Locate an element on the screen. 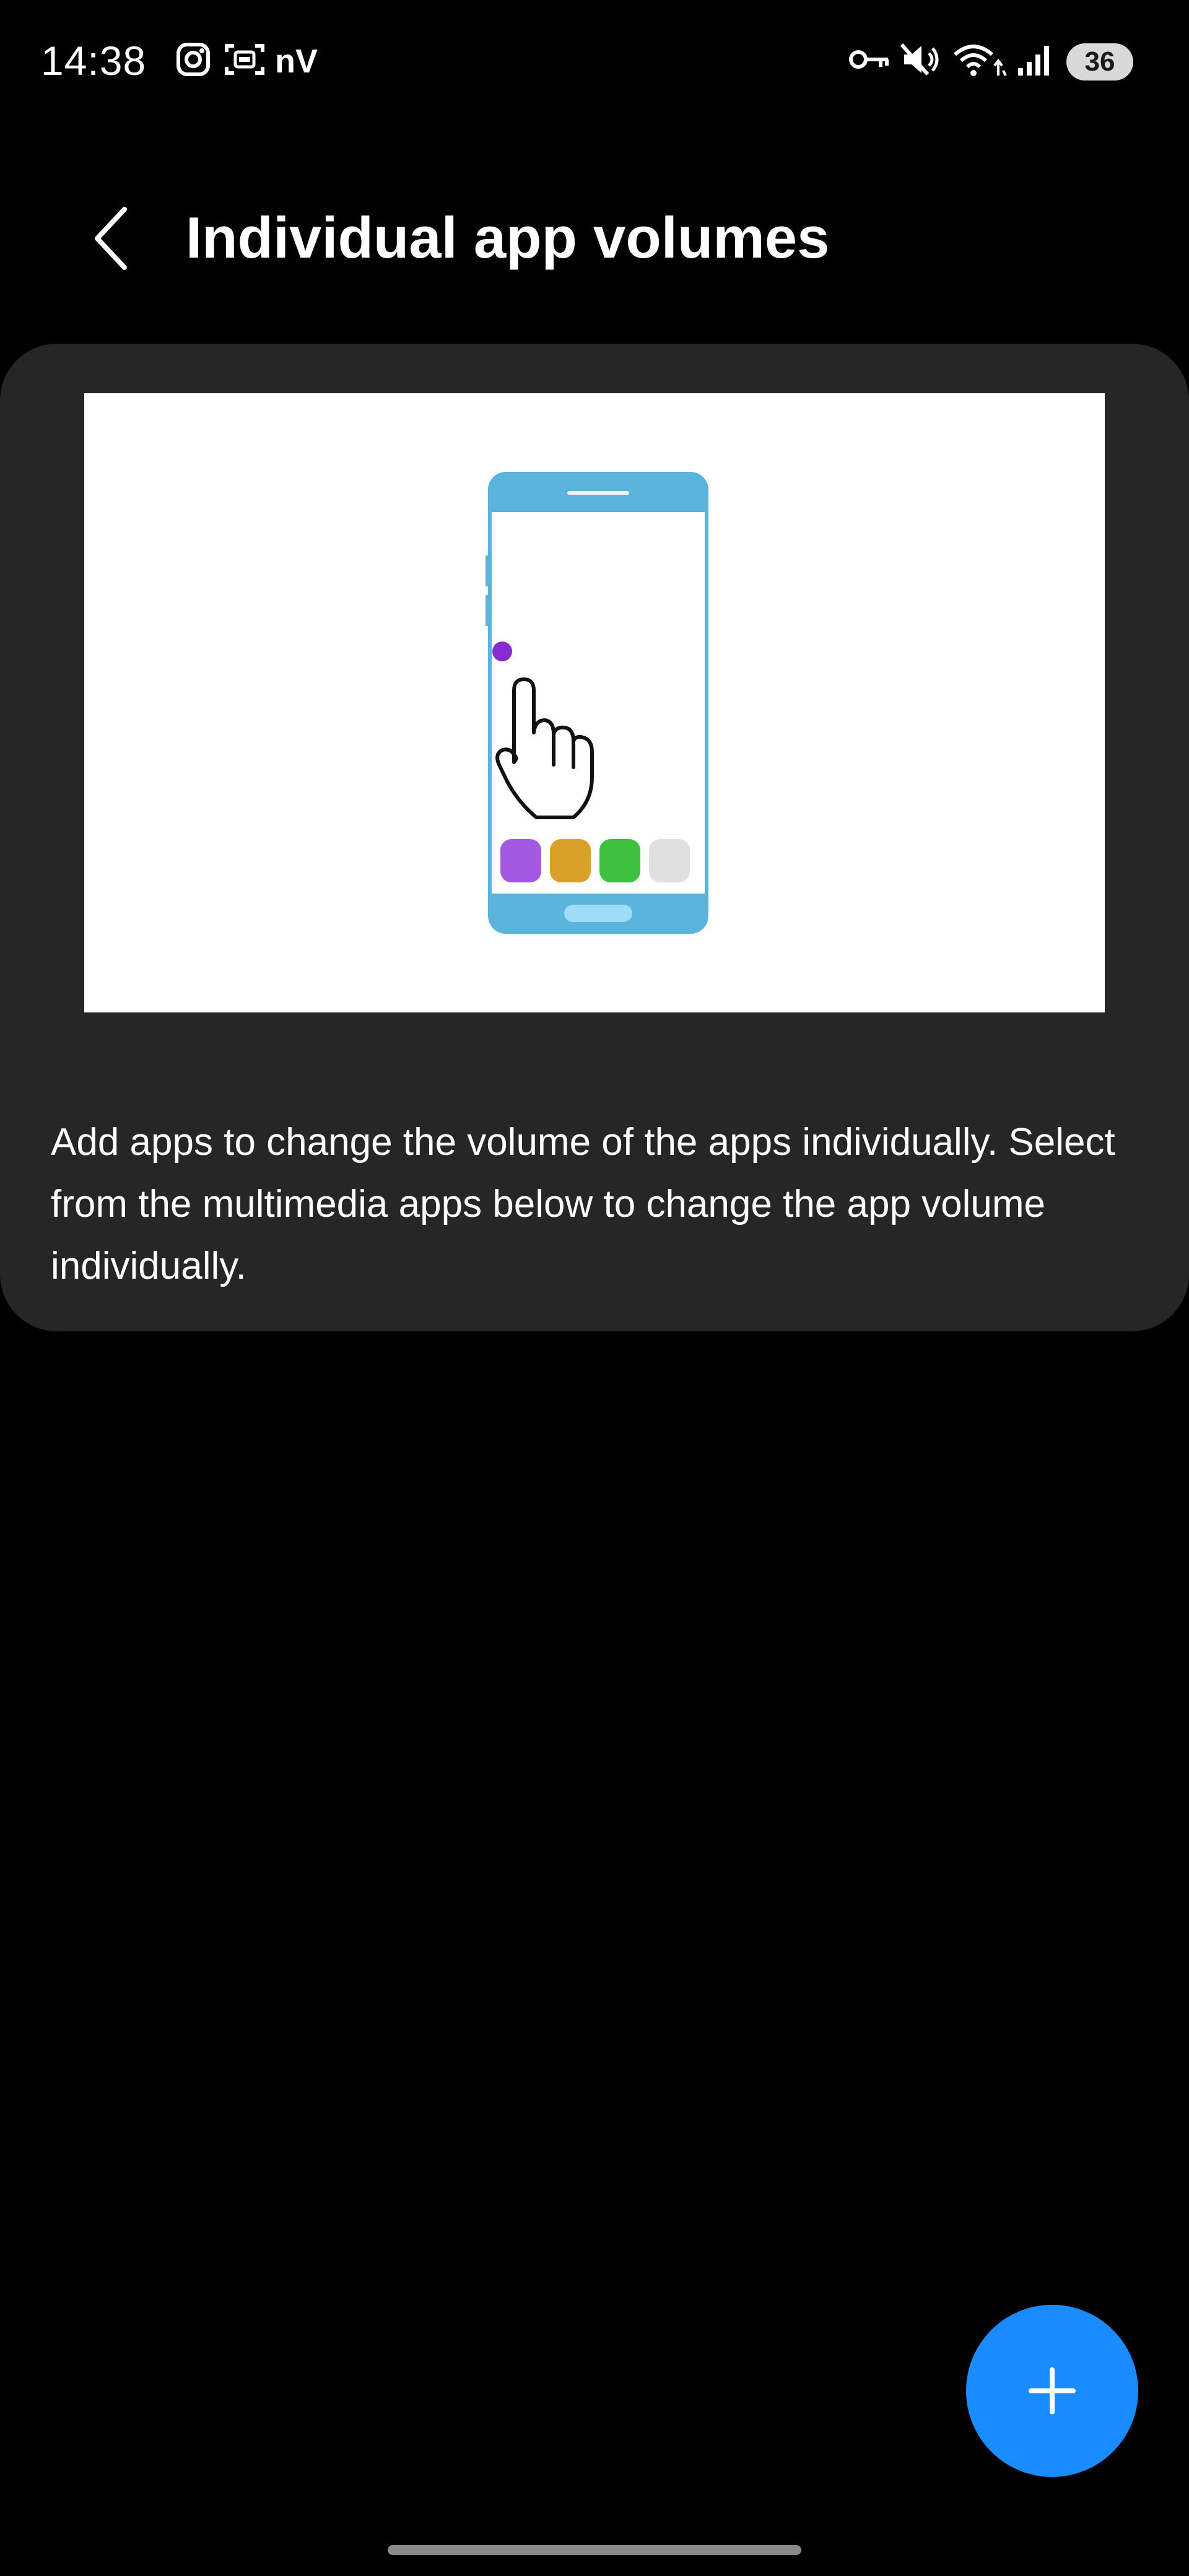  vpn-key-icon is located at coordinates (869, 59).